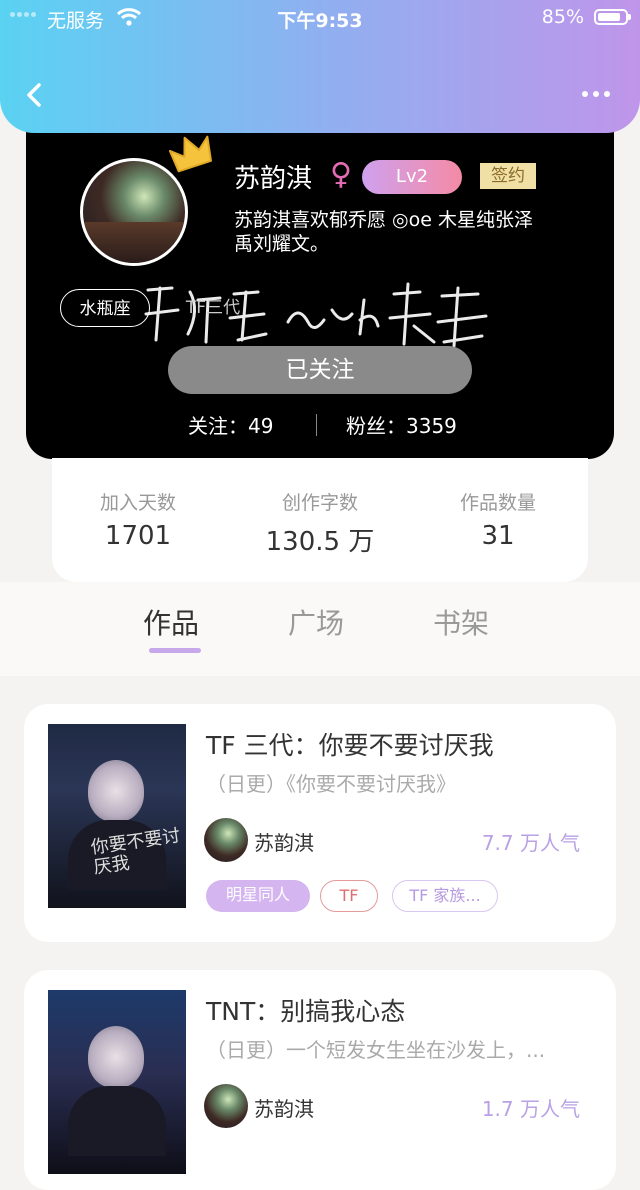 This screenshot has height=1190, width=640. I want to click on user-name: 苏韵淇, so click(273, 179).